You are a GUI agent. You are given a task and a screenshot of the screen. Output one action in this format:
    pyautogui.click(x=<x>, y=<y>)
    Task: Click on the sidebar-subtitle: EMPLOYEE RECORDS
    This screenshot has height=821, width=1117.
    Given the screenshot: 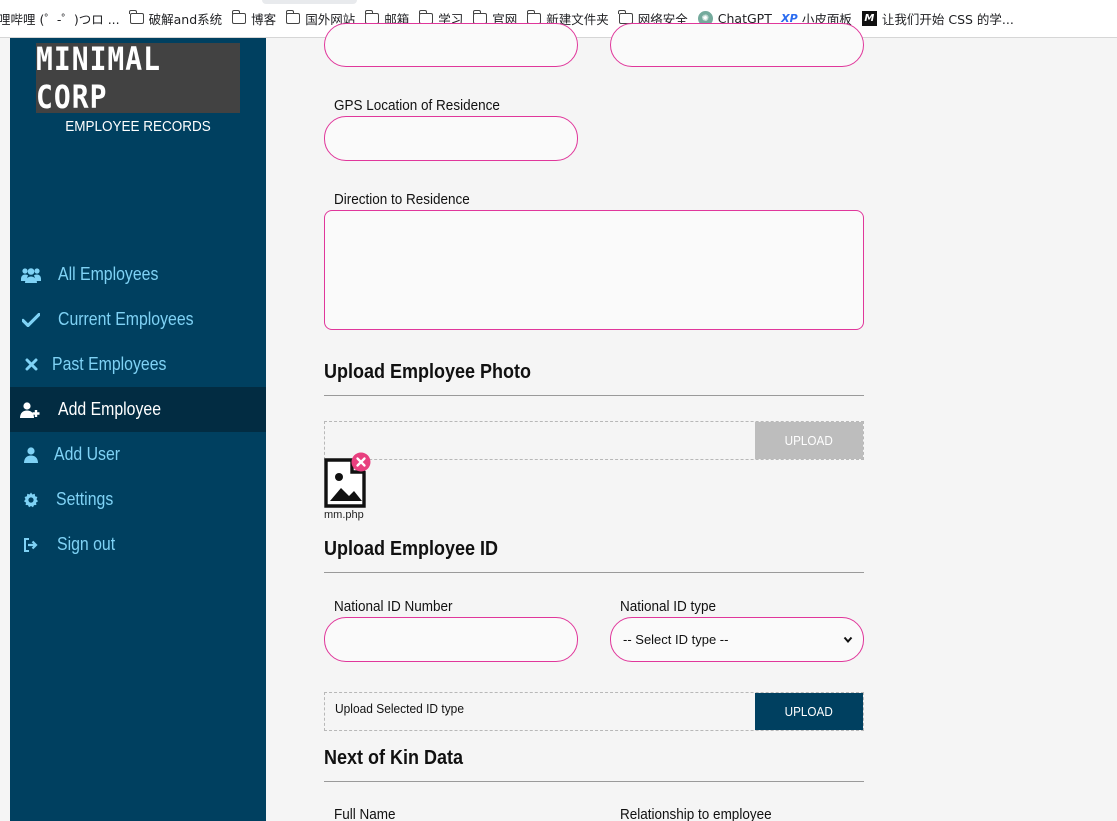 What is the action you would take?
    pyautogui.click(x=138, y=126)
    